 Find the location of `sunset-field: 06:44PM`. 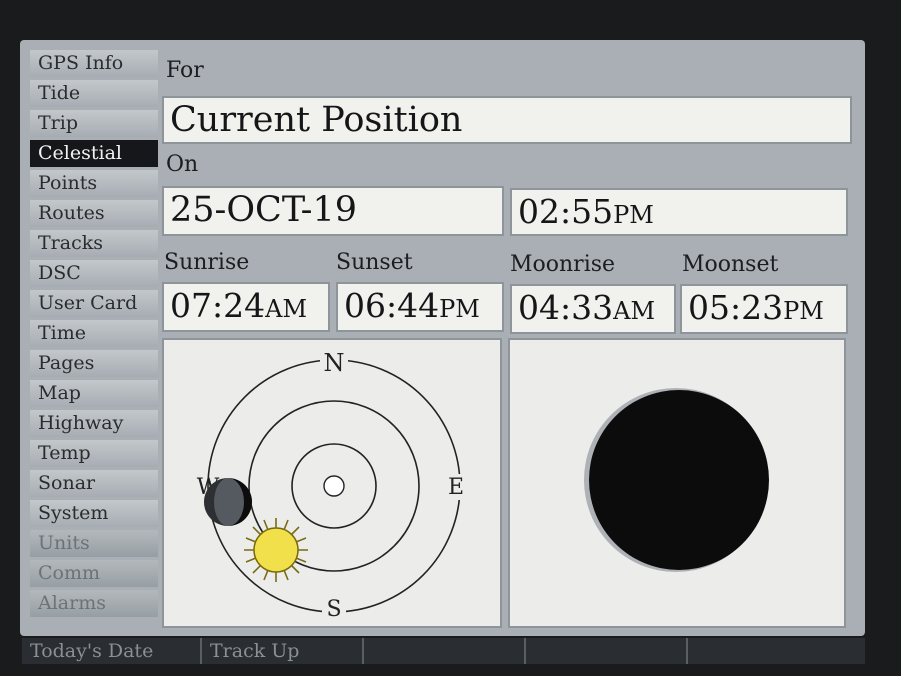

sunset-field: 06:44PM is located at coordinates (420, 307).